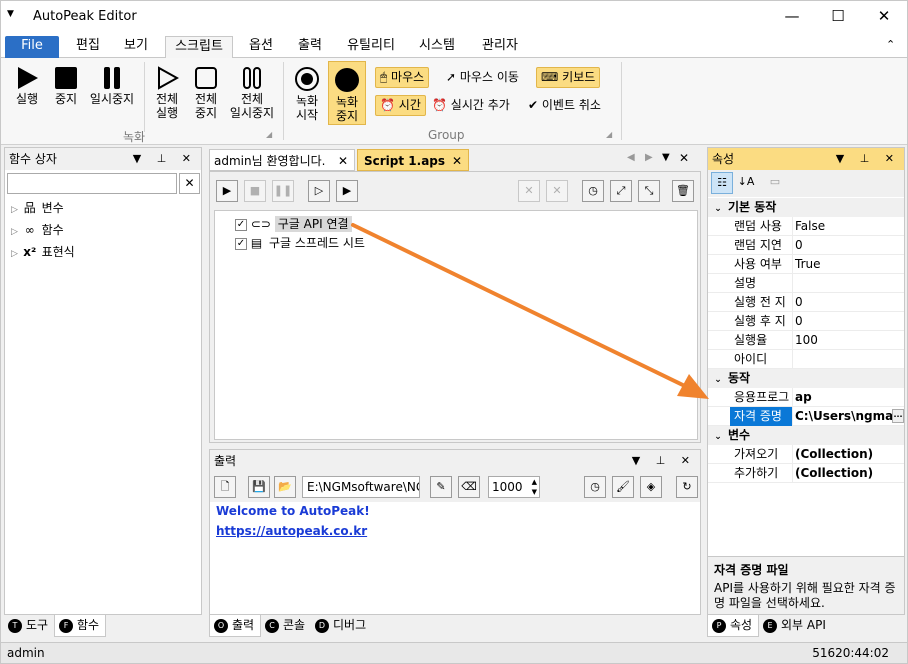 Image resolution: width=908 pixels, height=664 pixels. I want to click on status-time: 51620:44:02, so click(850, 653).